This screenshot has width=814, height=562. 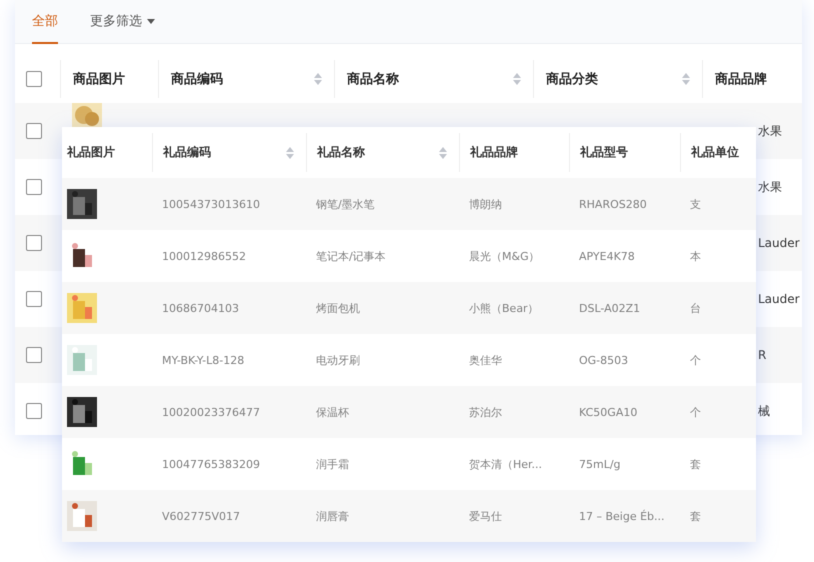 What do you see at coordinates (200, 308) in the screenshot?
I see `table-cell: 10686704103` at bounding box center [200, 308].